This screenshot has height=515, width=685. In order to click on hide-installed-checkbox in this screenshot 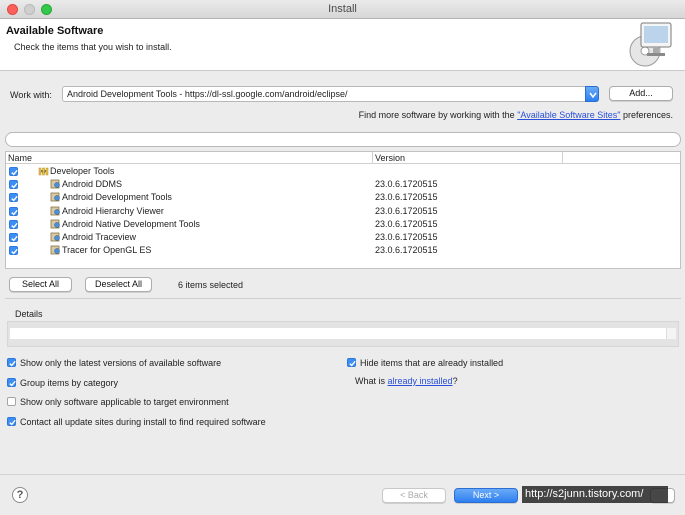, I will do `click(351, 362)`.